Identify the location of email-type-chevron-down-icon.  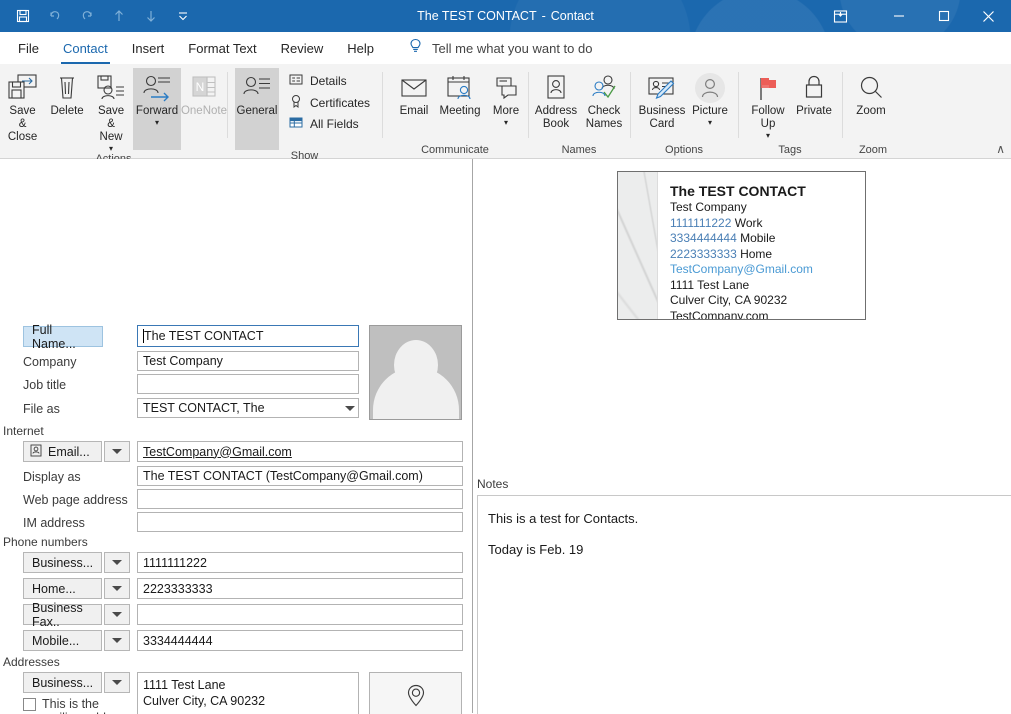
(117, 451).